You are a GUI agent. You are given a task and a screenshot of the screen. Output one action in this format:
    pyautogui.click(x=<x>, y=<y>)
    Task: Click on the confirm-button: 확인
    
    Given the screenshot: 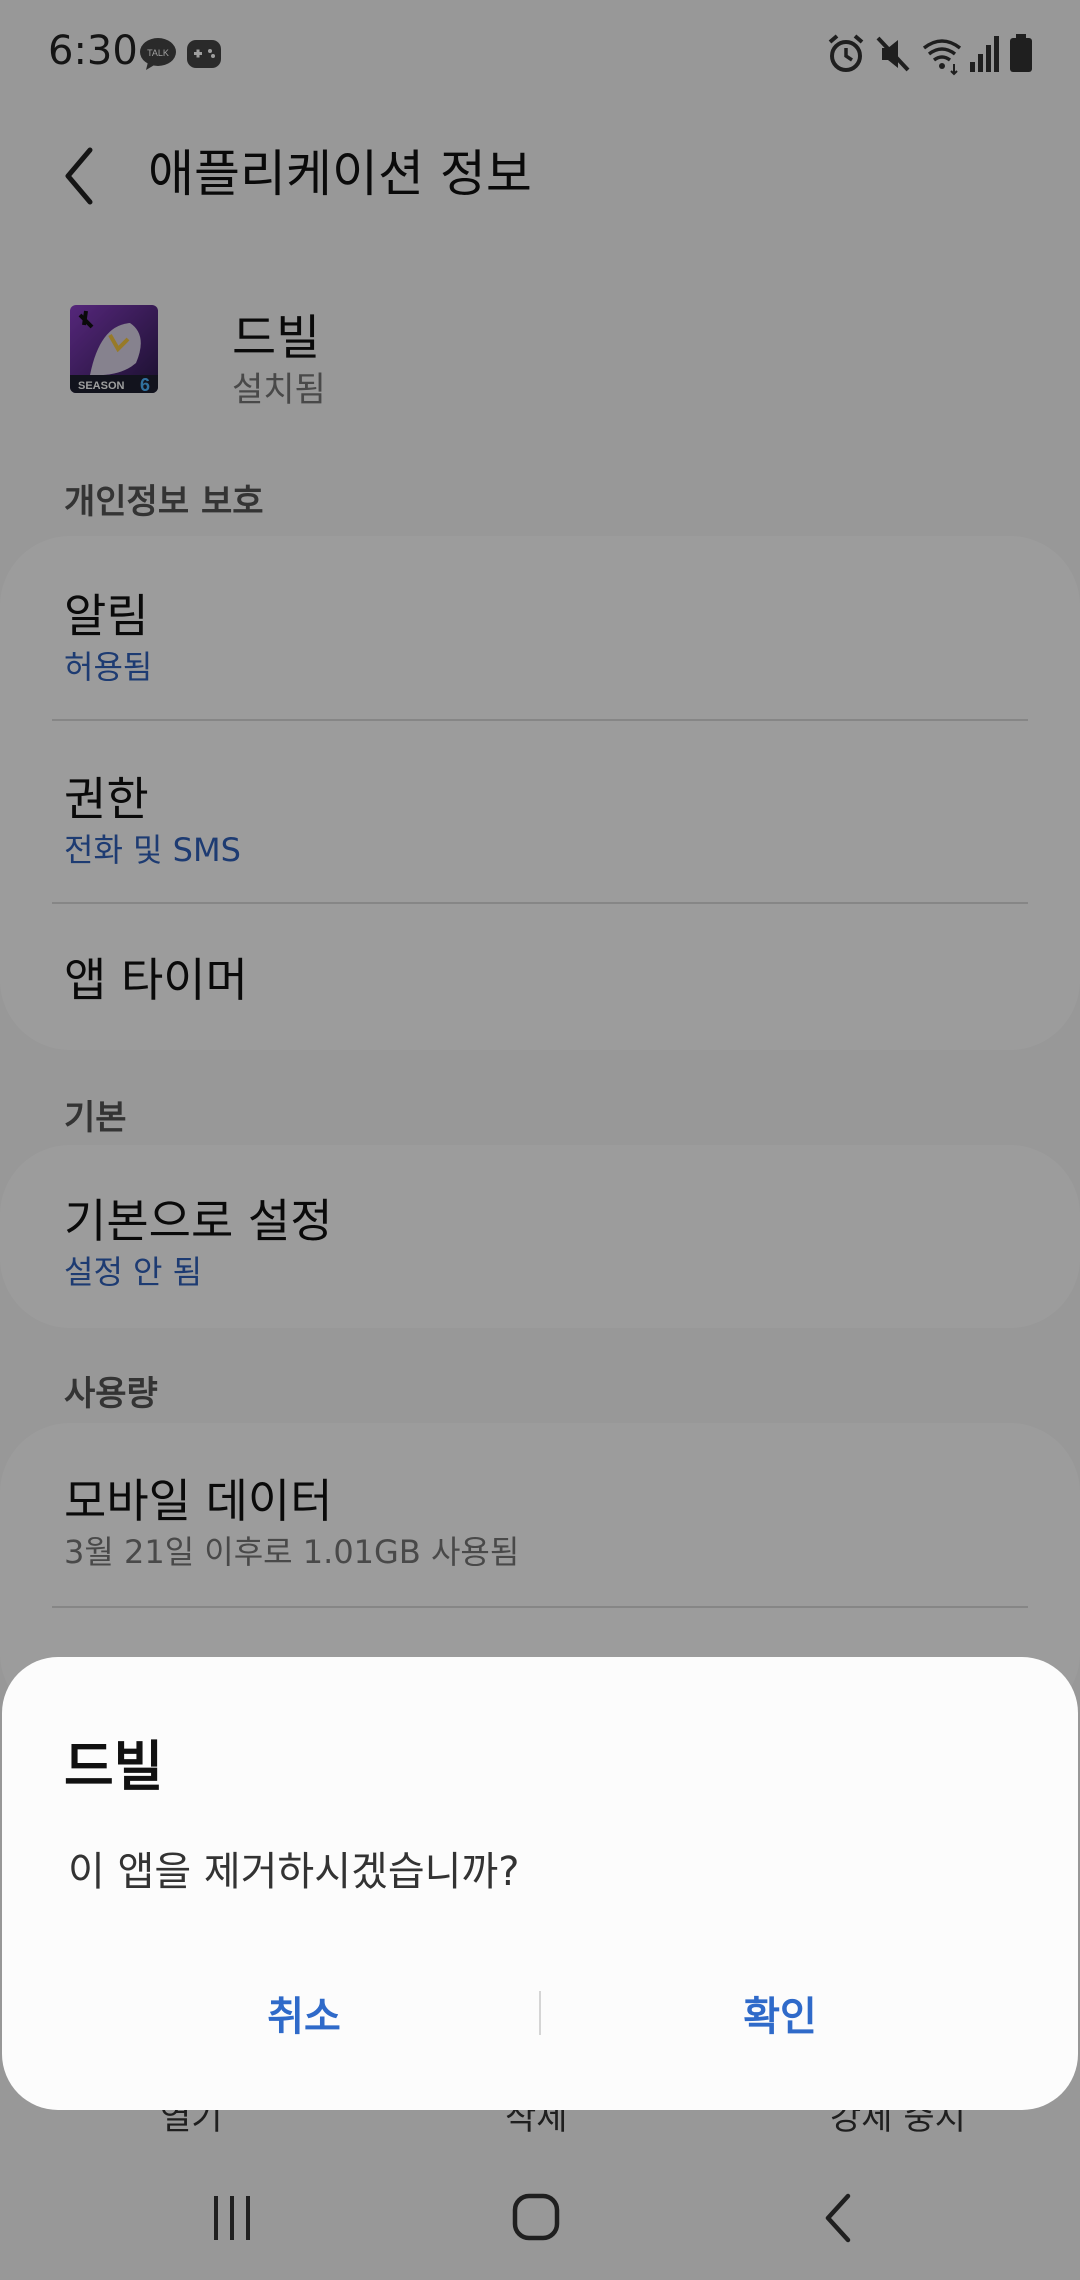 What is the action you would take?
    pyautogui.click(x=780, y=2017)
    